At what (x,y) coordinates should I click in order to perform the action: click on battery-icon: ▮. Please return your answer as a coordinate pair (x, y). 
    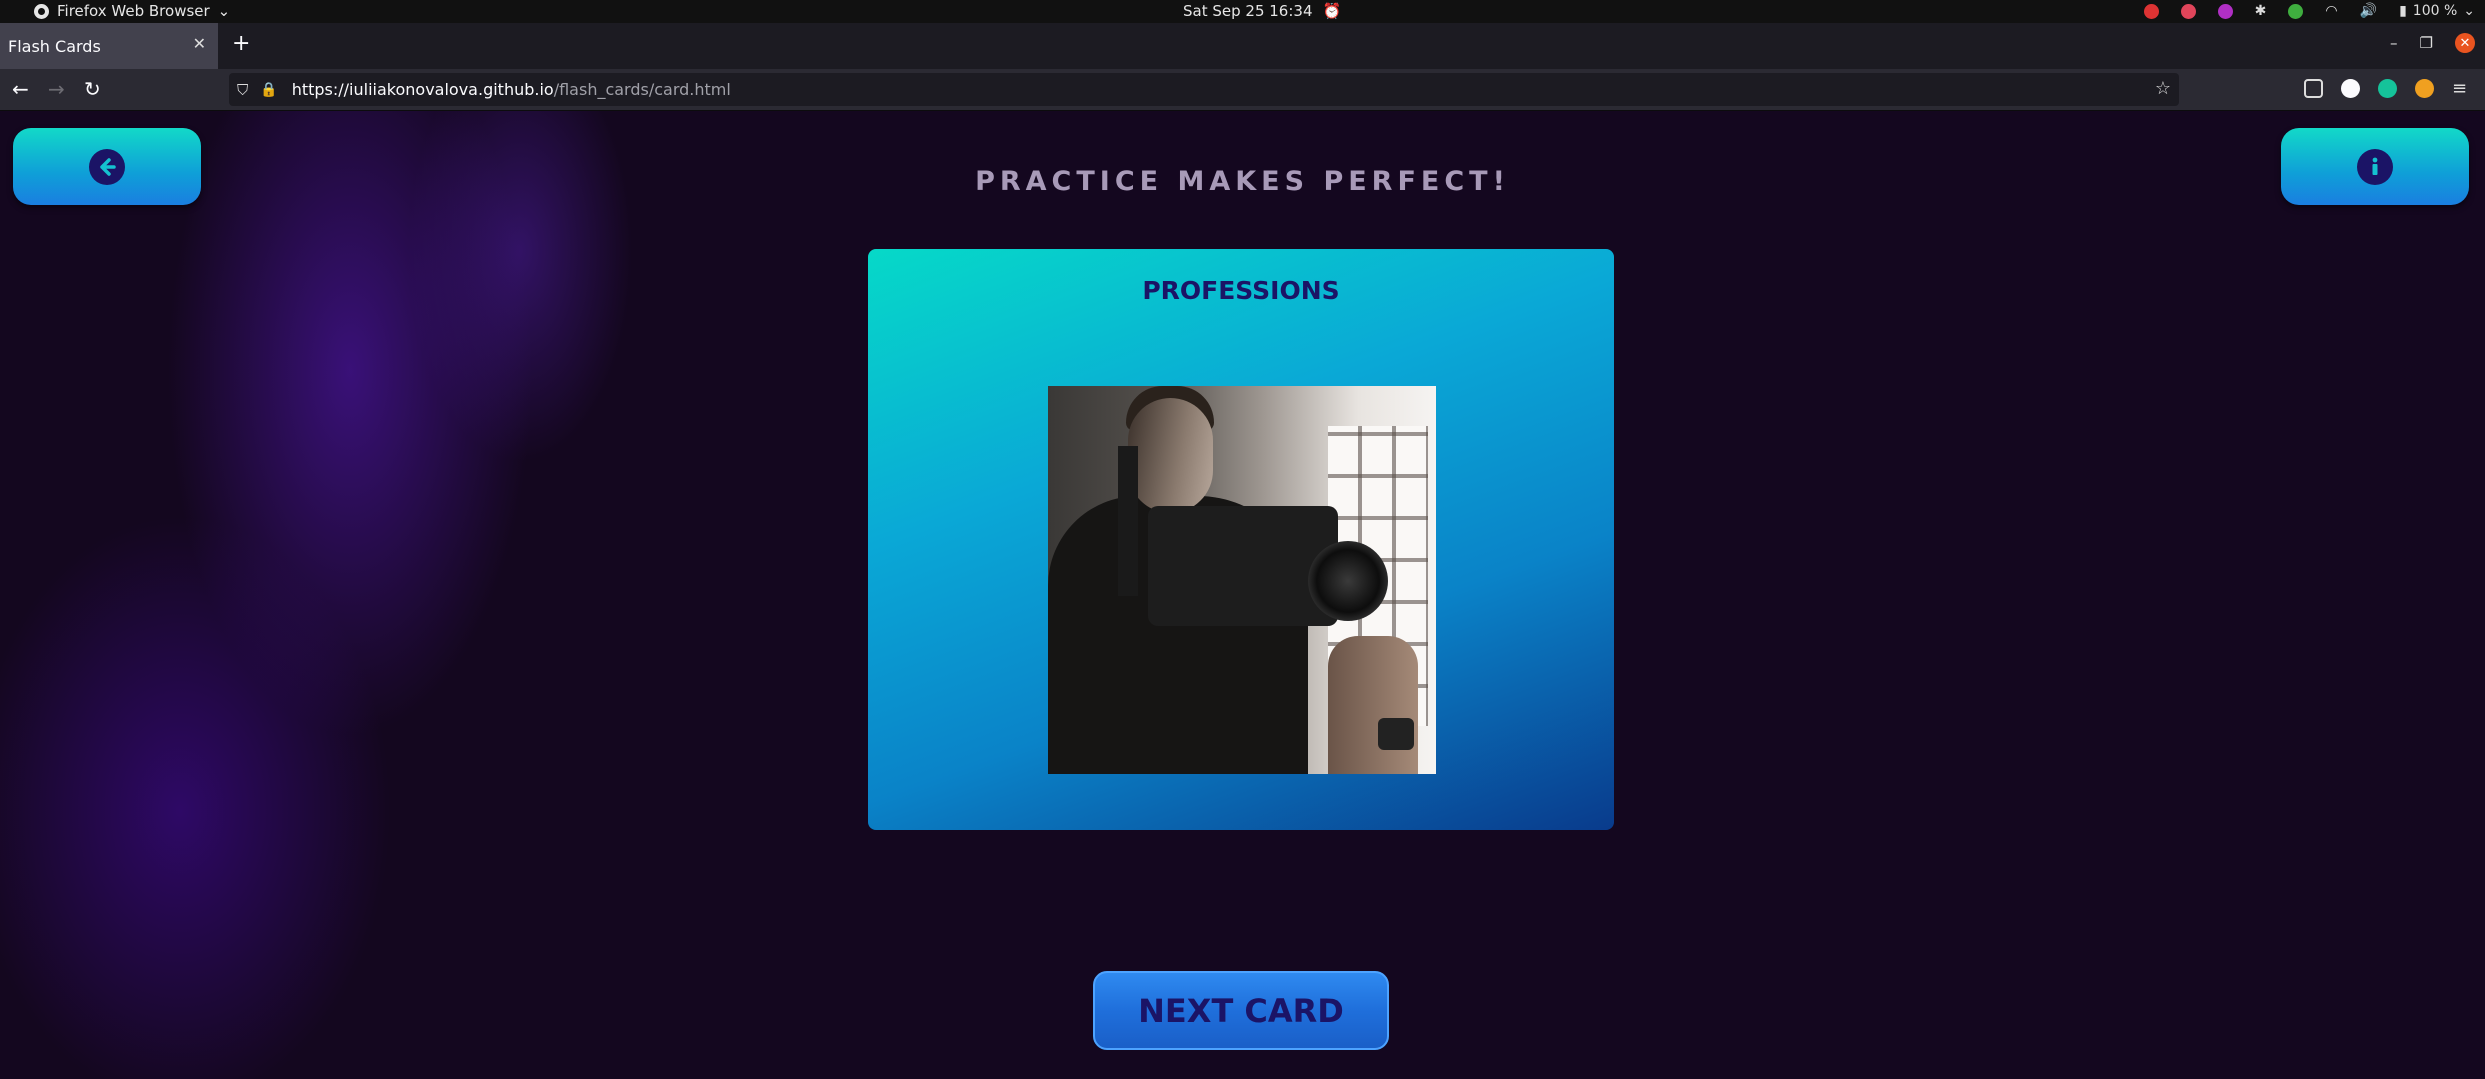
    Looking at the image, I should click on (2403, 11).